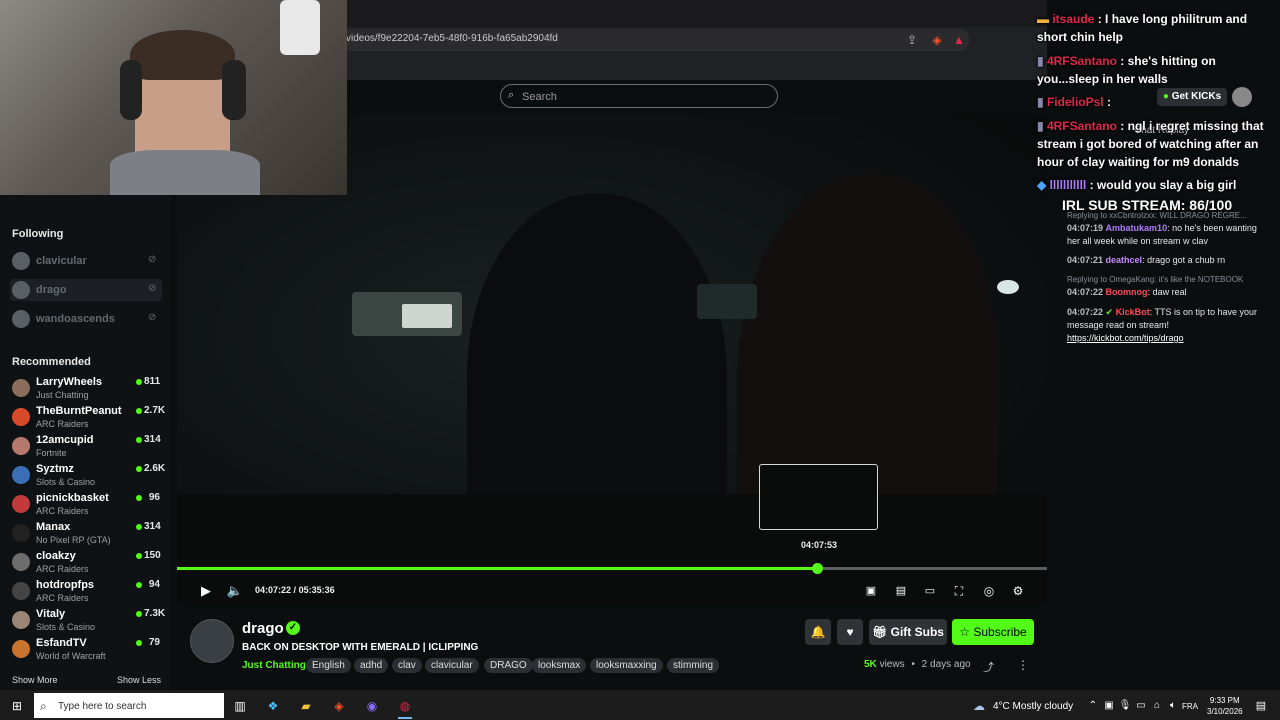  I want to click on chat-timestamp: 04:07:21, so click(1085, 260).